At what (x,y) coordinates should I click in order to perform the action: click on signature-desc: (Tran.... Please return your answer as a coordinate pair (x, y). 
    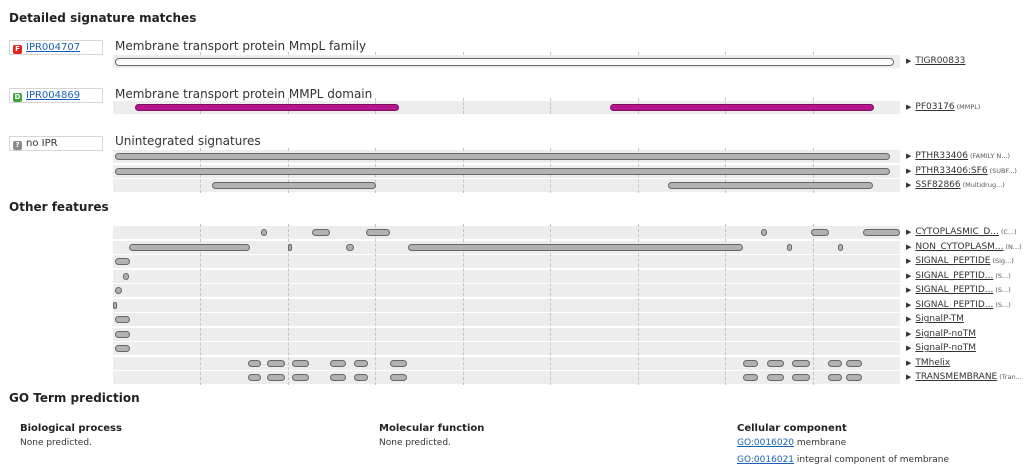
    Looking at the image, I should click on (1010, 377).